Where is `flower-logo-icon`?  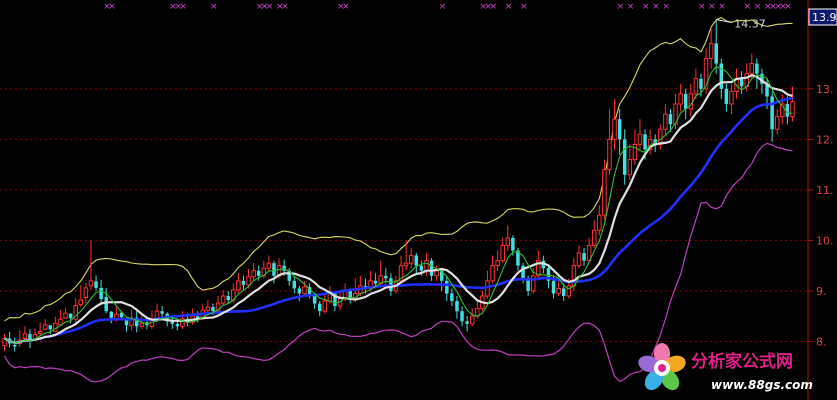
flower-logo-icon is located at coordinates (662, 367).